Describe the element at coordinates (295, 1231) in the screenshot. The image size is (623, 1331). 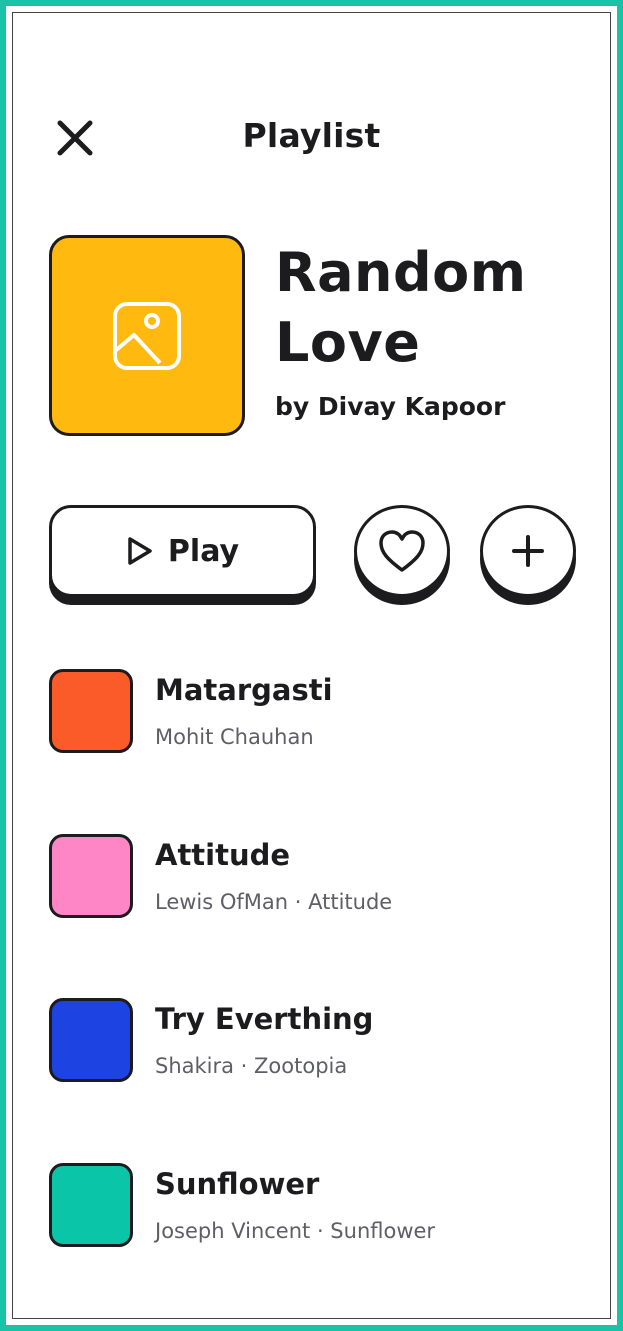
I see `track-subtitle: Joseph Vincent · Sunflower` at that location.